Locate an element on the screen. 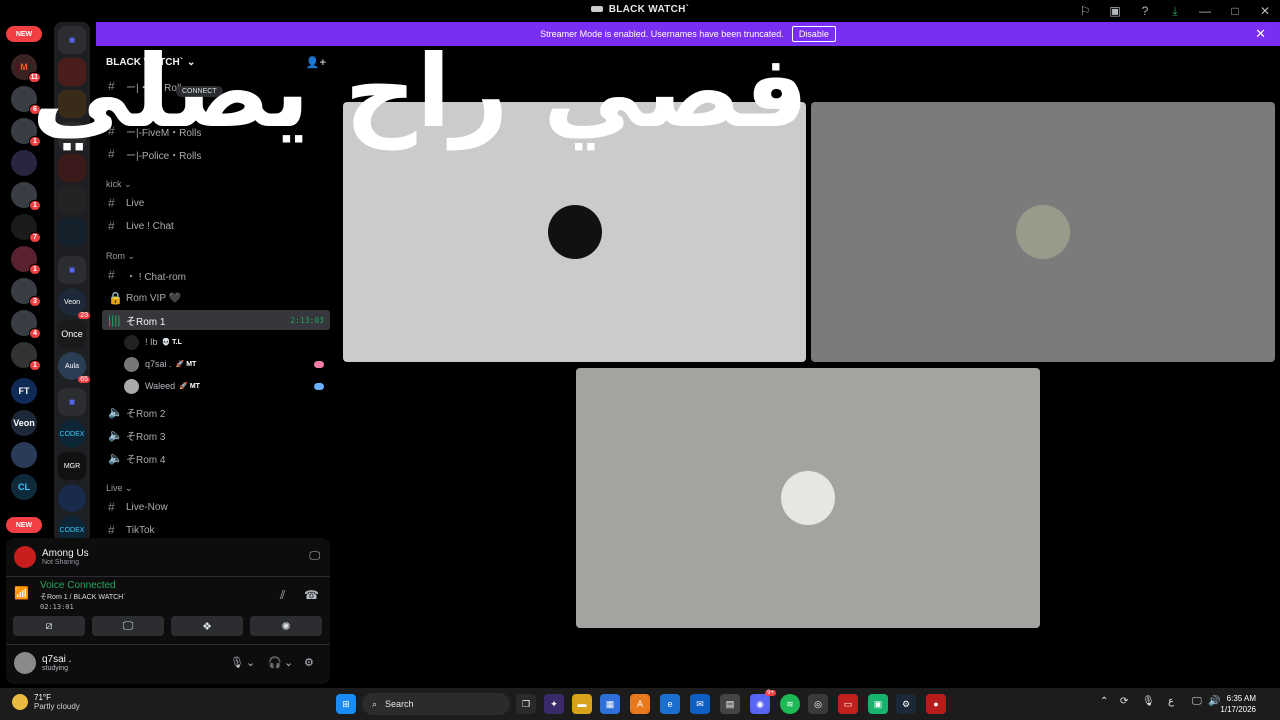  current-user: q7sai . studying is located at coordinates (42, 663).